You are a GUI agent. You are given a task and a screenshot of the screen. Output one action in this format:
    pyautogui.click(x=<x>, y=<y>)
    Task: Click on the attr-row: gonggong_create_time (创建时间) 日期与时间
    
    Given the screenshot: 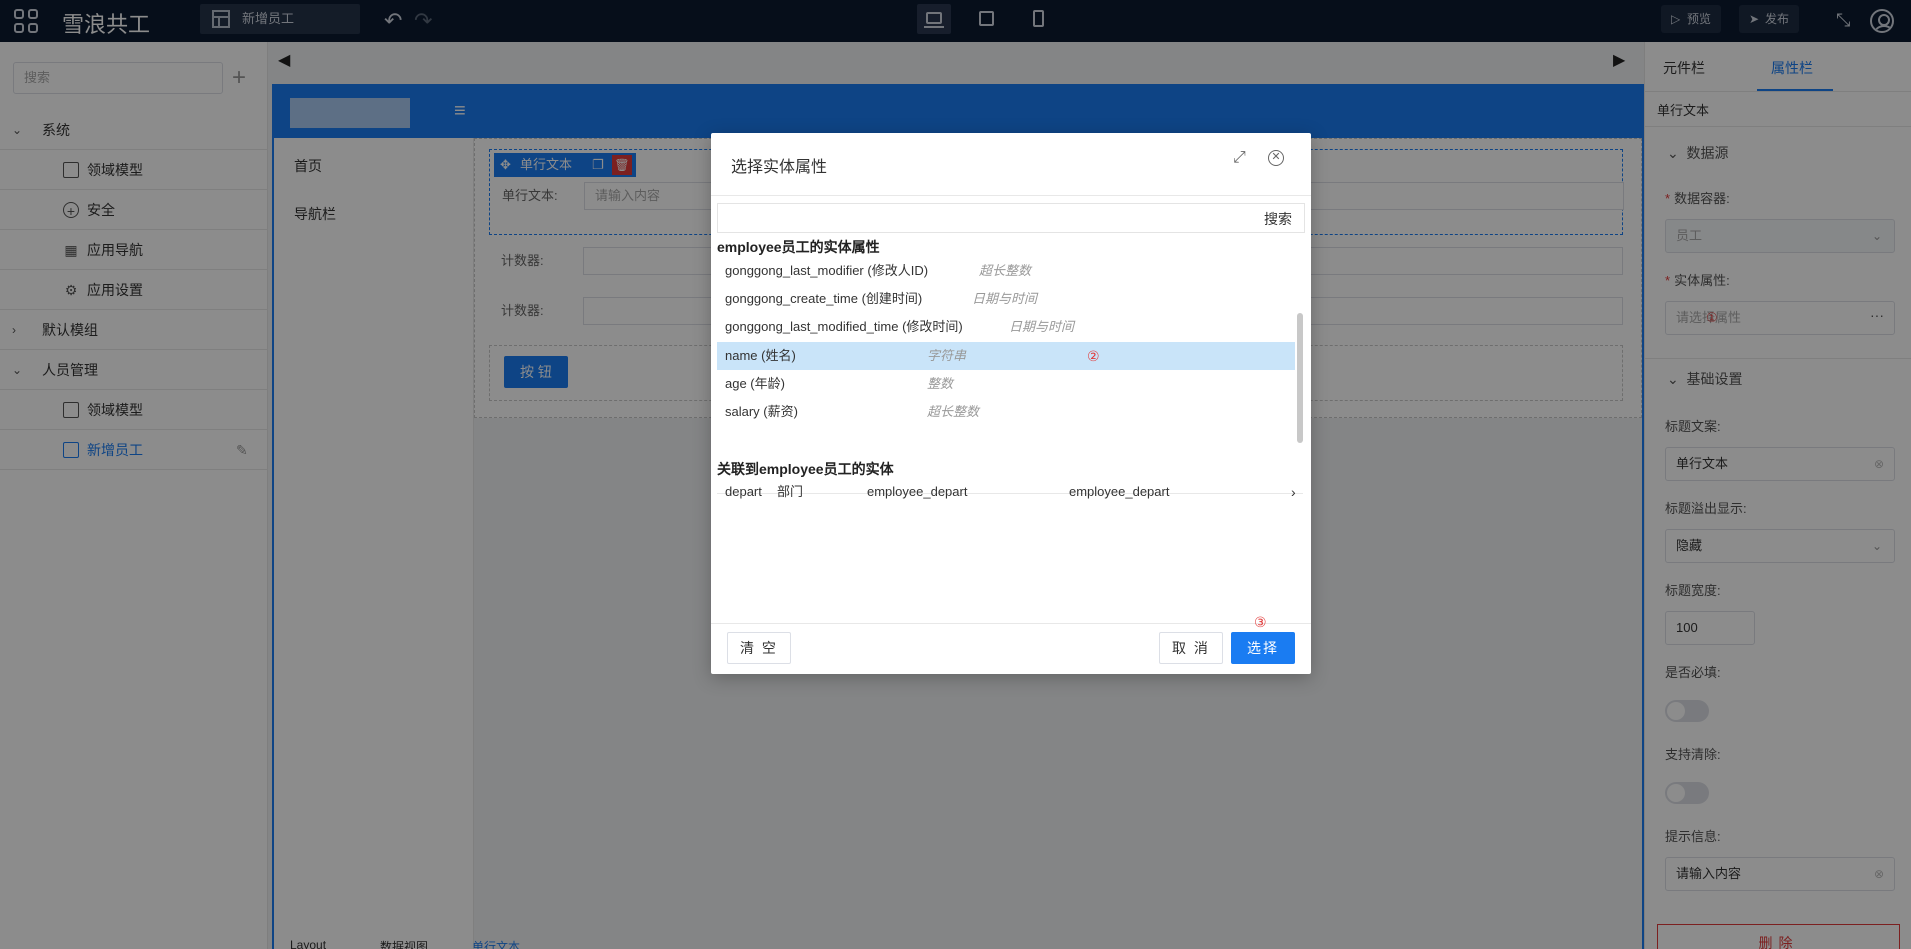 What is the action you would take?
    pyautogui.click(x=1006, y=299)
    